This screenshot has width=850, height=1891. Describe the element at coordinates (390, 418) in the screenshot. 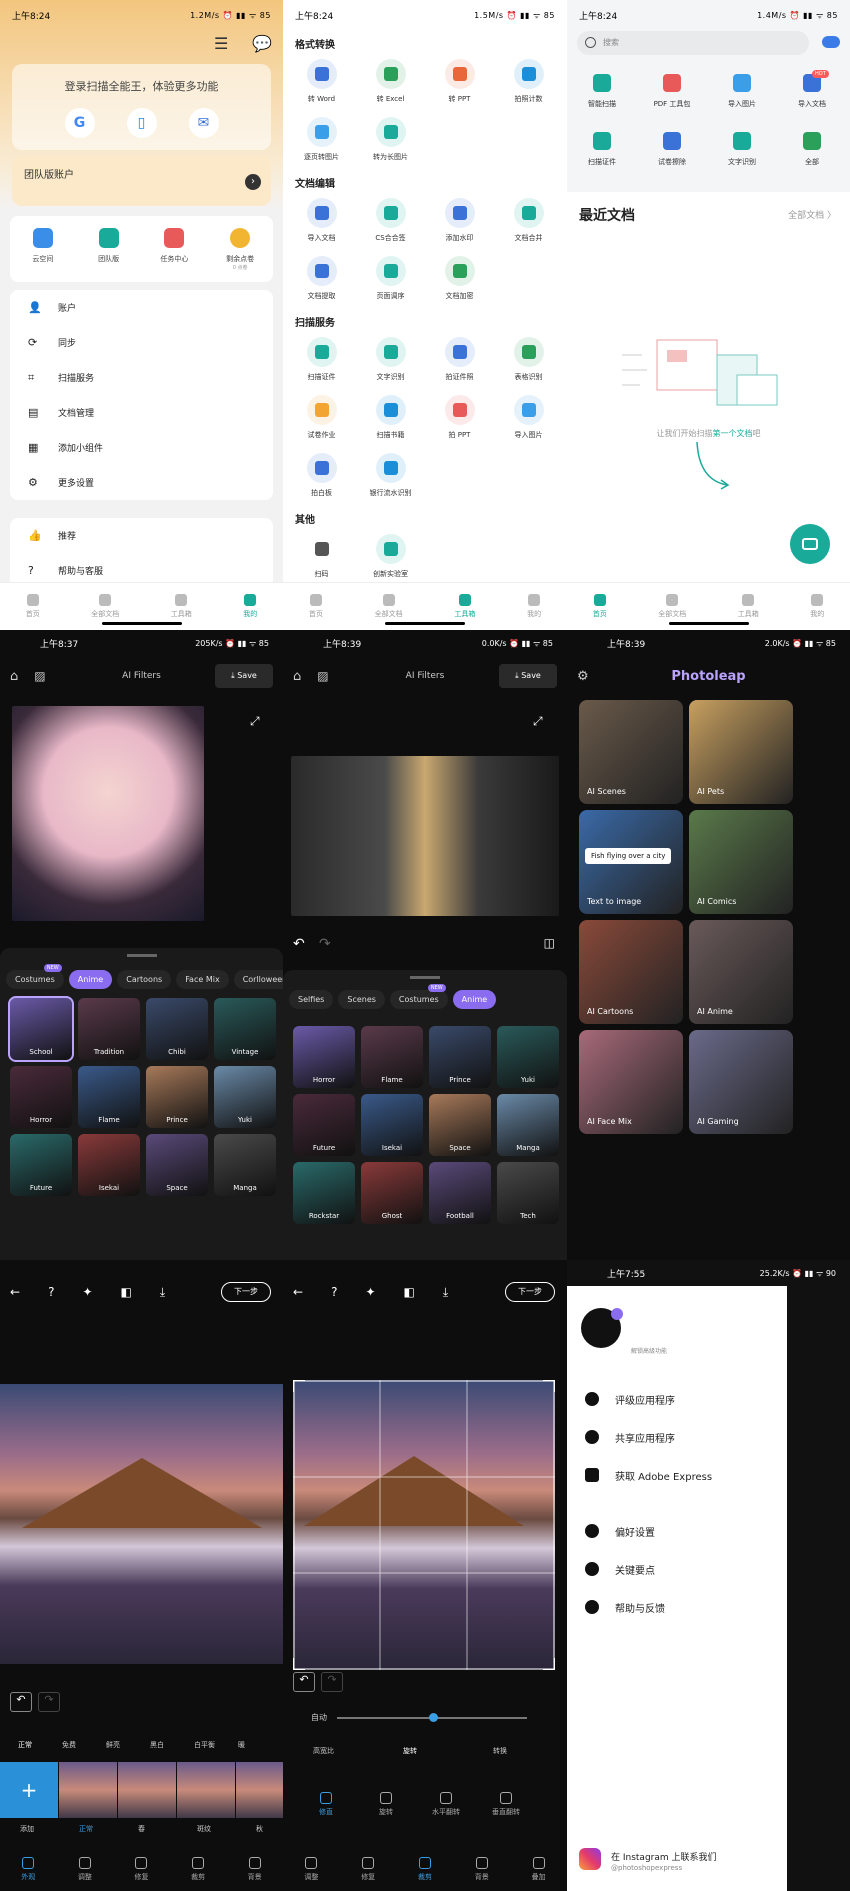

I see `tool-item: 扫描书籍` at that location.